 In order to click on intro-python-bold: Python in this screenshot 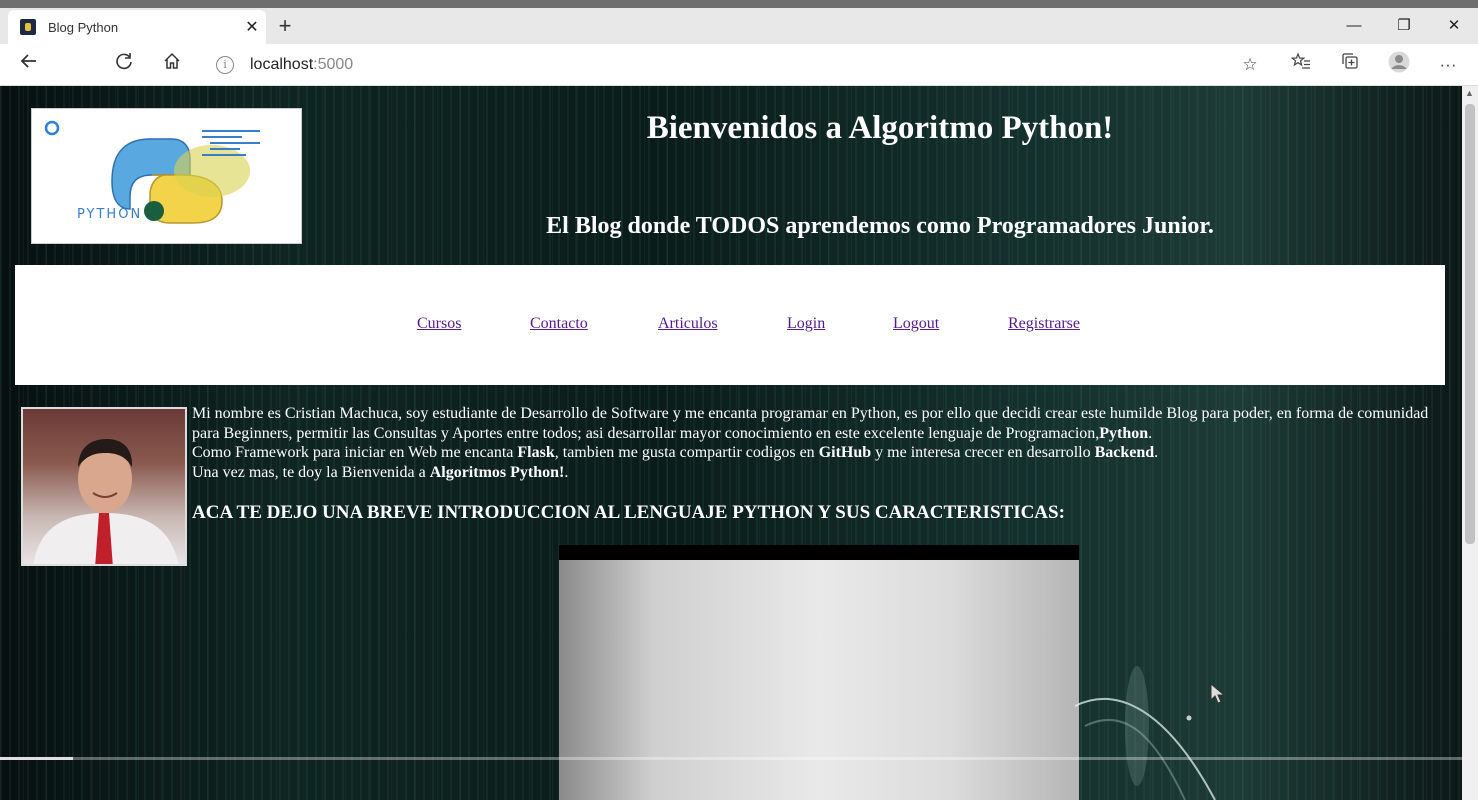, I will do `click(1124, 433)`.